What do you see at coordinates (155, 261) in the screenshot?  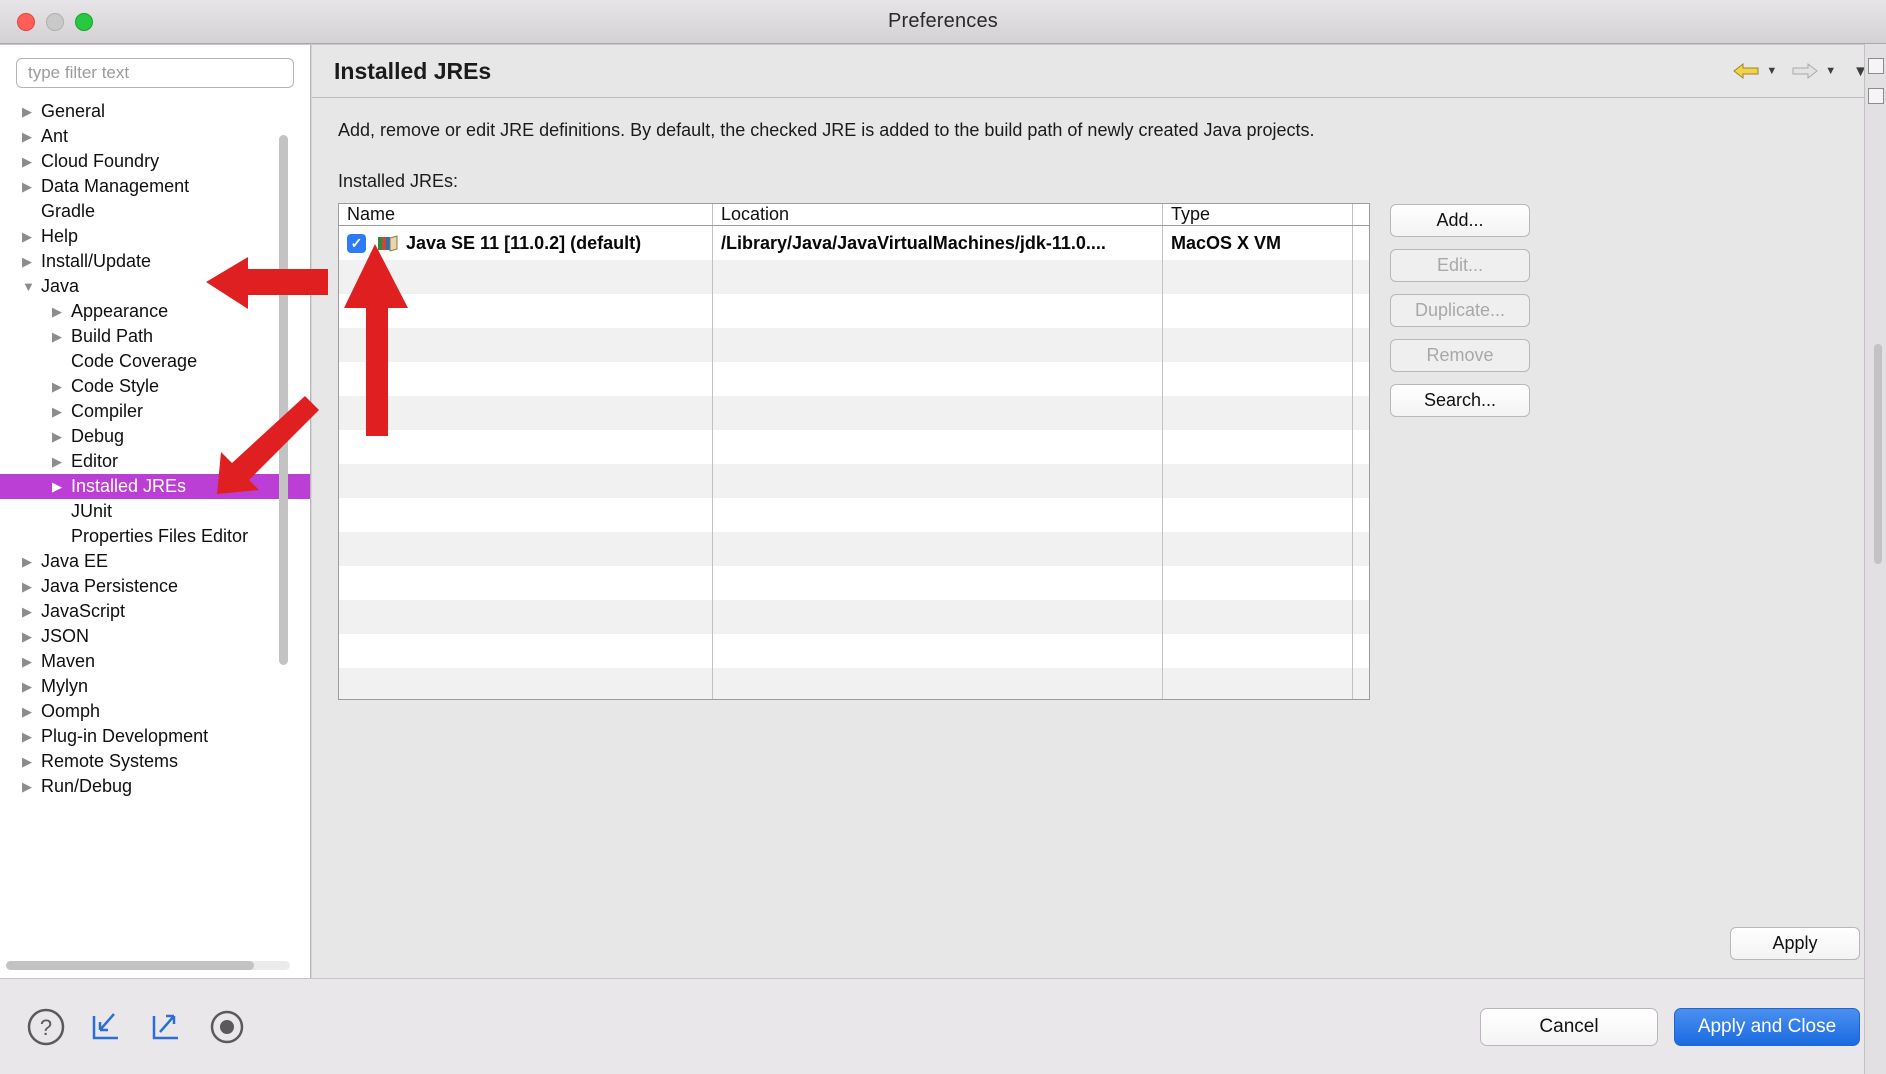 I see `sidebar-item-install-update: ▶ Install/Update` at bounding box center [155, 261].